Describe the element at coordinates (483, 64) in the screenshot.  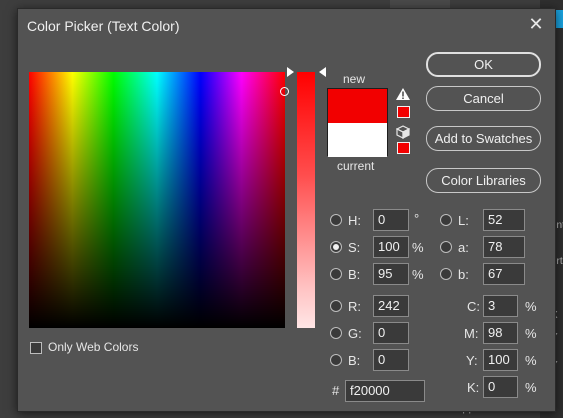
I see `ok-button: OK` at that location.